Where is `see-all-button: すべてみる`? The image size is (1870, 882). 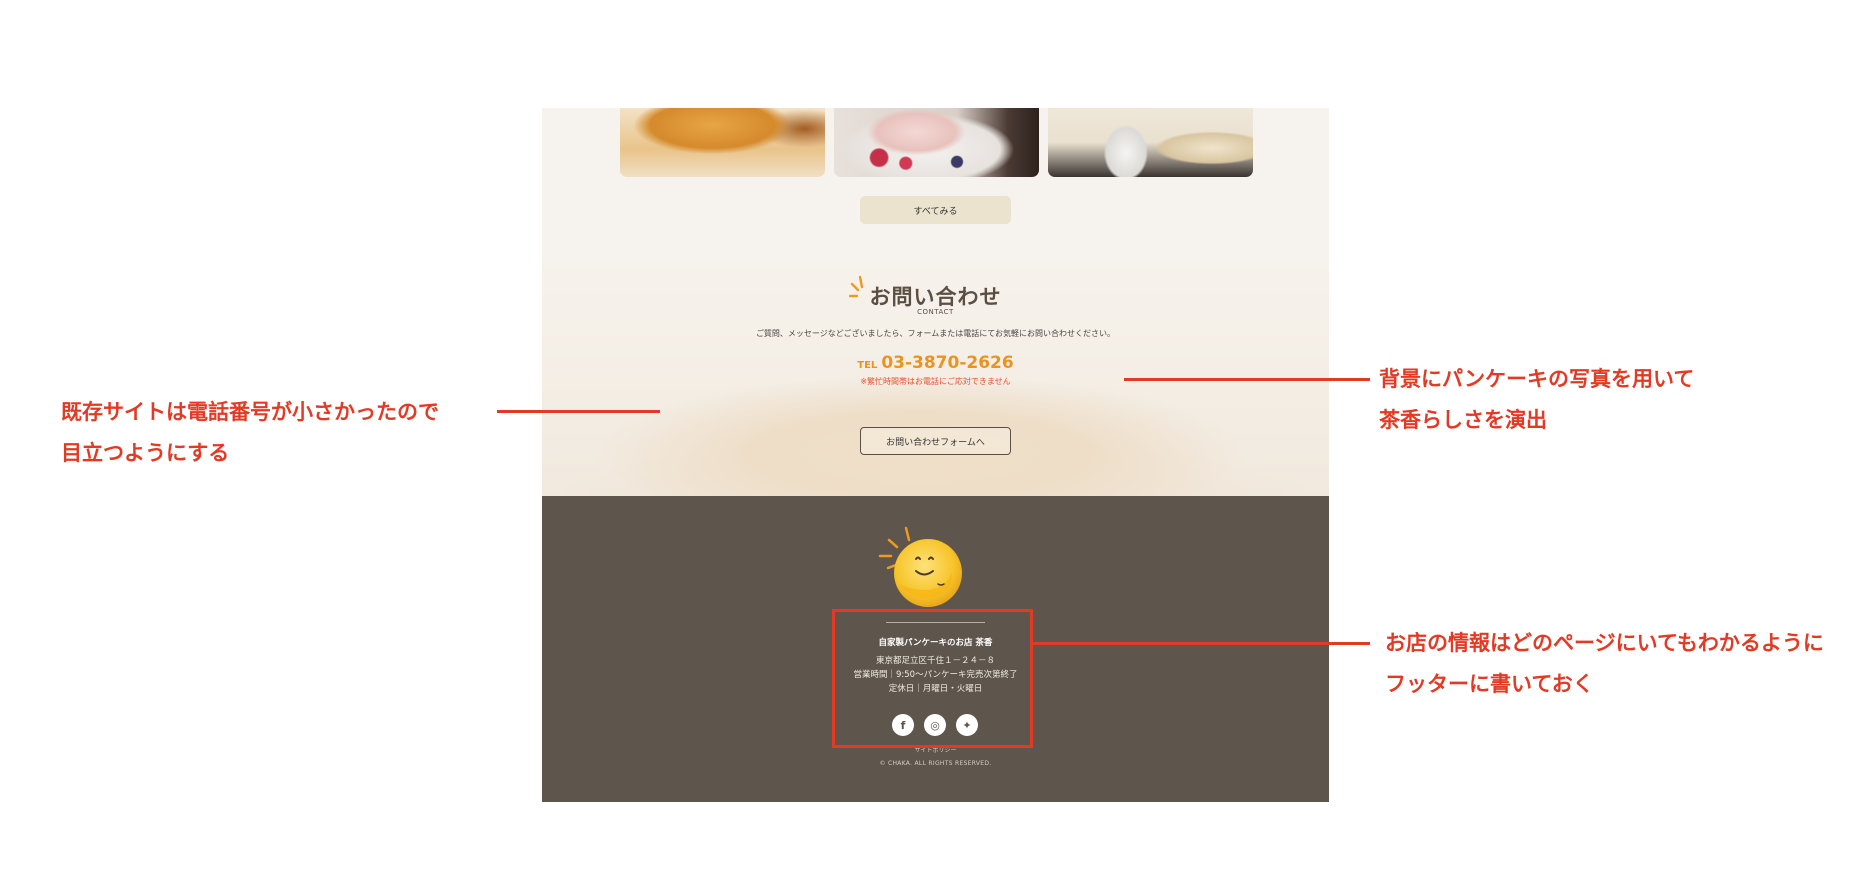 see-all-button: すべてみる is located at coordinates (935, 210).